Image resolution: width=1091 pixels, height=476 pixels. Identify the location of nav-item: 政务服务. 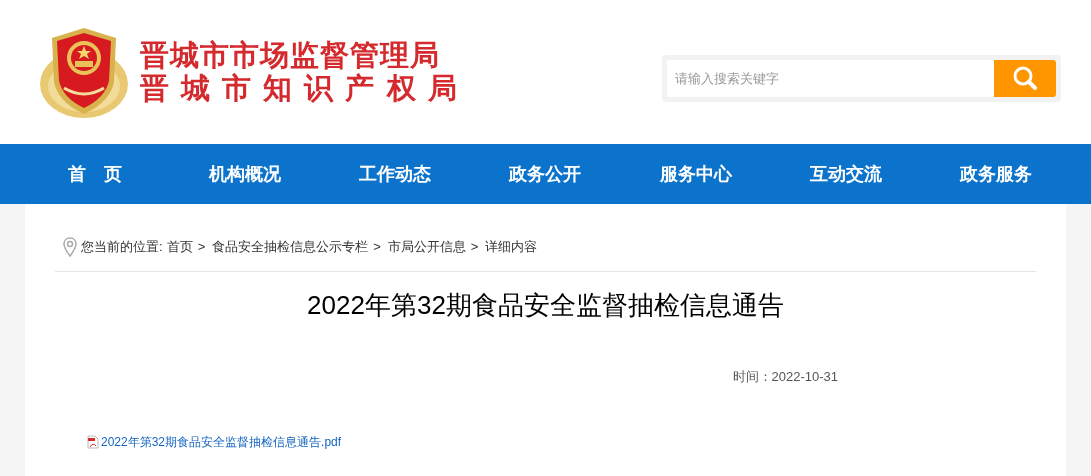
(995, 174).